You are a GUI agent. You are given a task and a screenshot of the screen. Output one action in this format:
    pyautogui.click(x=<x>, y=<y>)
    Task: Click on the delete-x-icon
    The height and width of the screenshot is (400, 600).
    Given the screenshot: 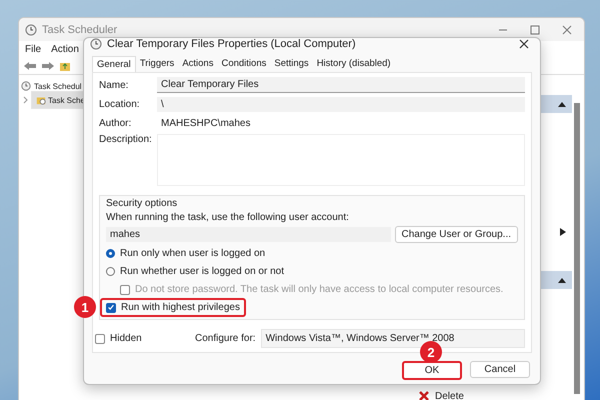 What is the action you would take?
    pyautogui.click(x=424, y=395)
    